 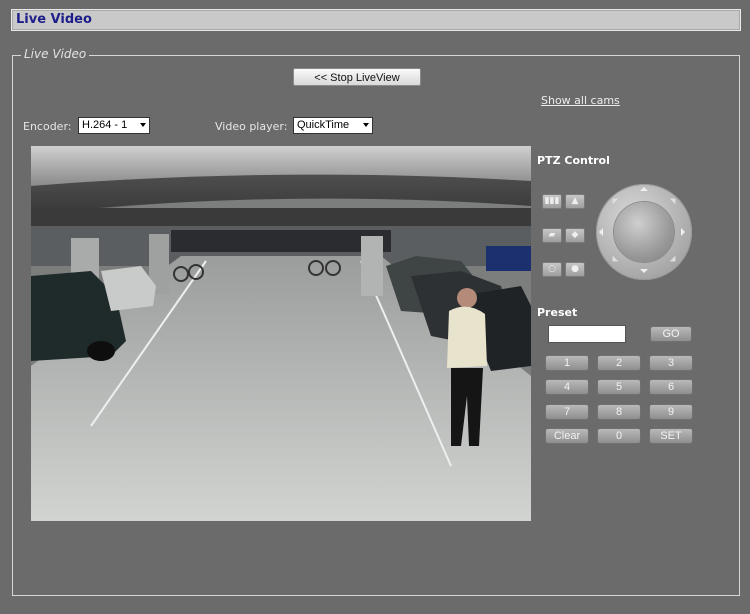 What do you see at coordinates (671, 334) in the screenshot?
I see `preset-go-button: GO` at bounding box center [671, 334].